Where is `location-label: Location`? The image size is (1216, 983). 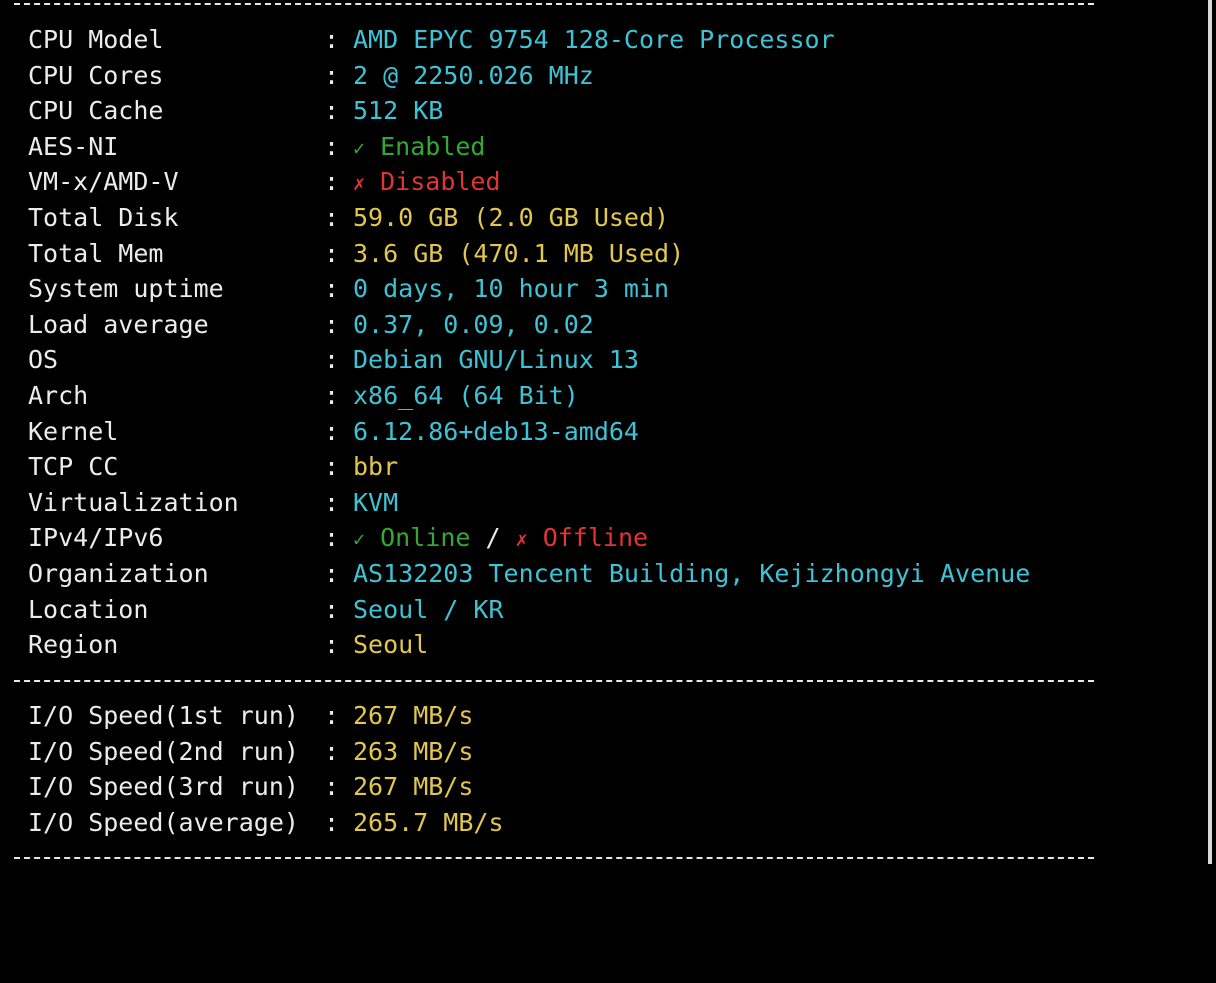 location-label: Location is located at coordinates (88, 609).